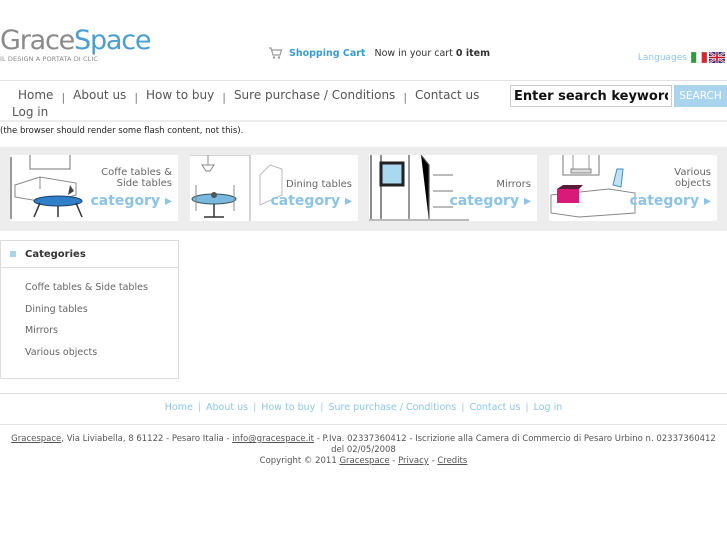  I want to click on logo-wordmark: GraceSpace, so click(76, 40).